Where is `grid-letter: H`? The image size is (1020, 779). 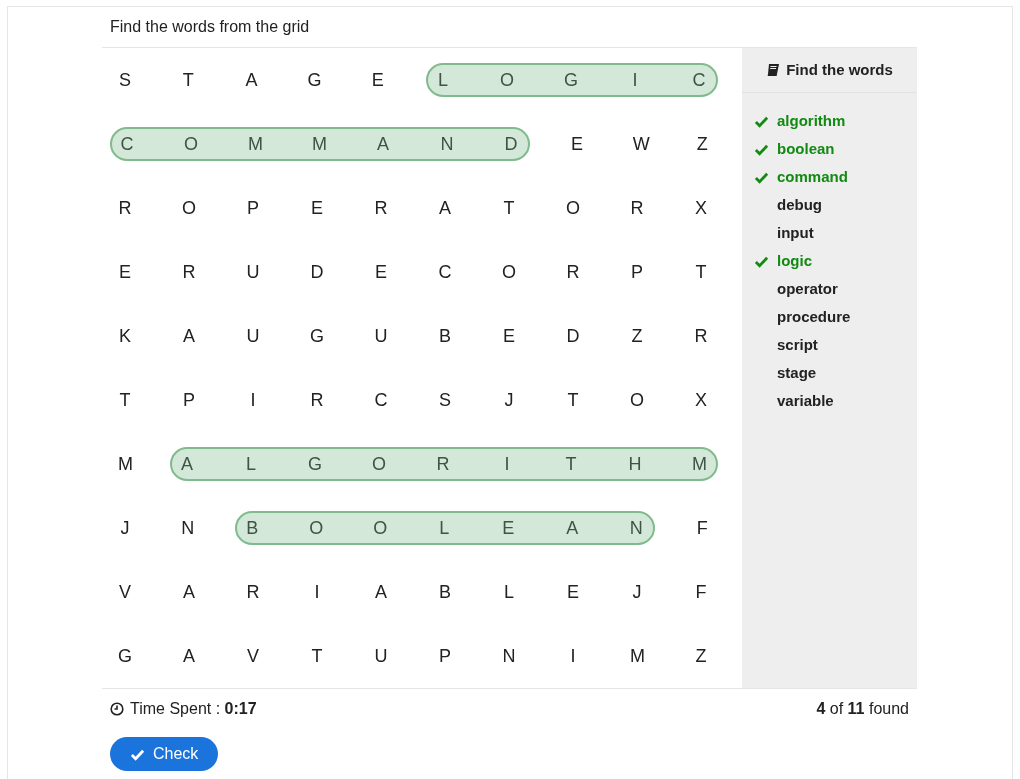
grid-letter: H is located at coordinates (635, 464).